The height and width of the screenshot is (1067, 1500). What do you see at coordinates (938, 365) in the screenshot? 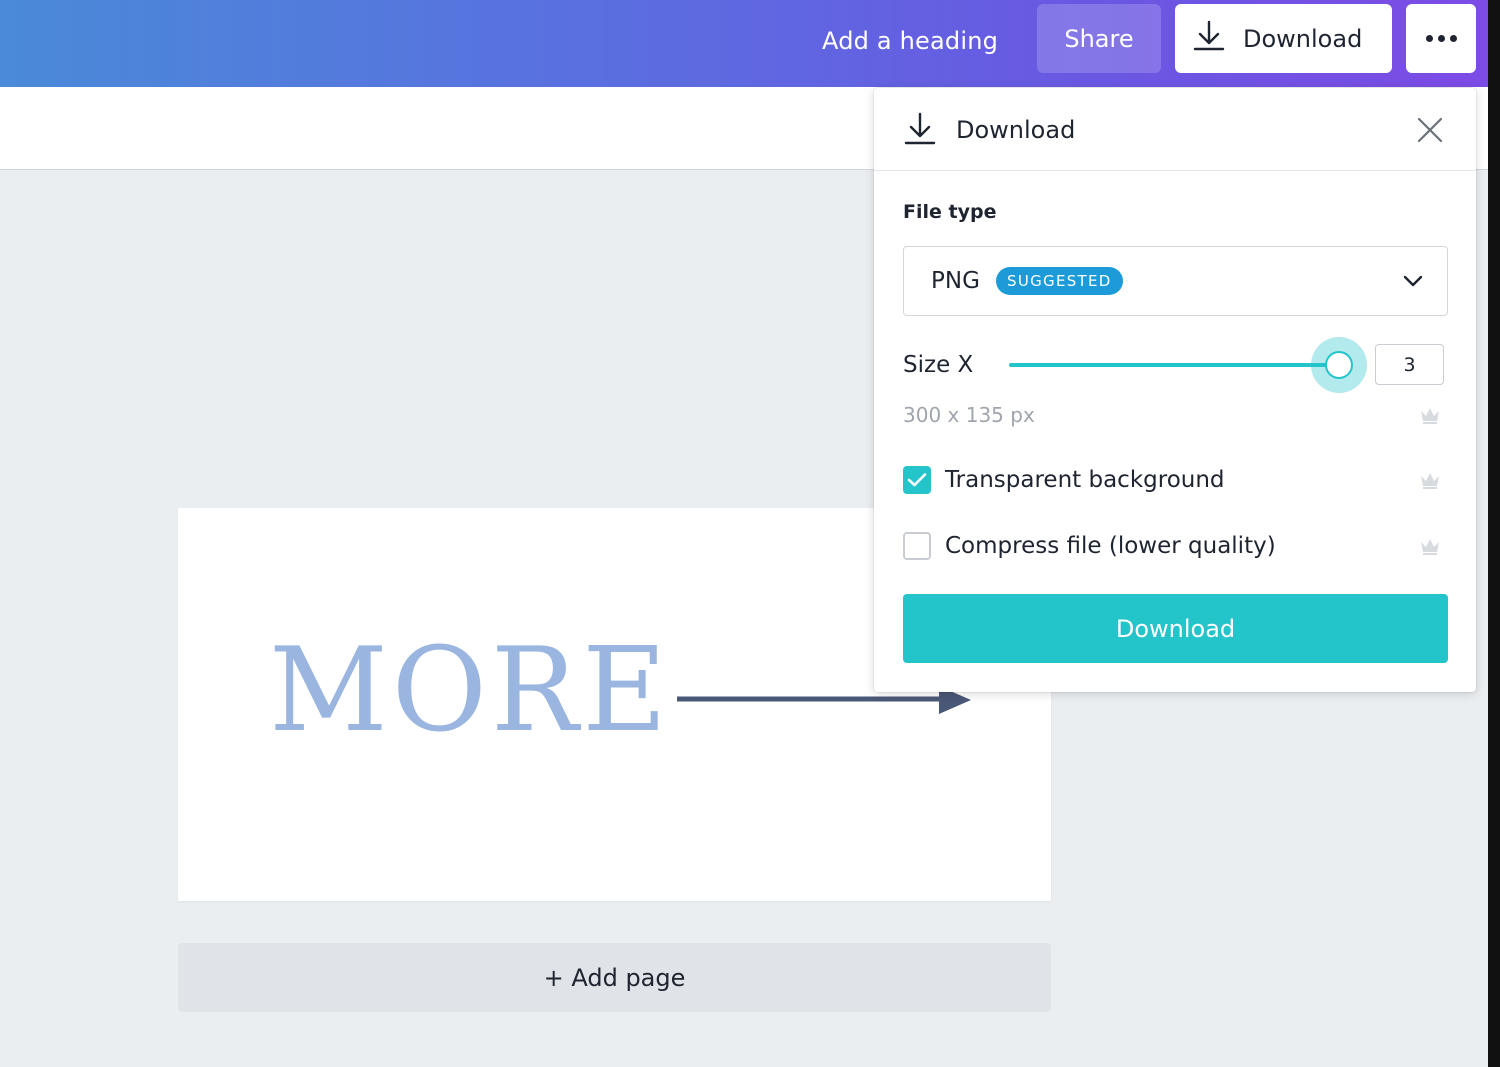
I see `size-label: Size X` at bounding box center [938, 365].